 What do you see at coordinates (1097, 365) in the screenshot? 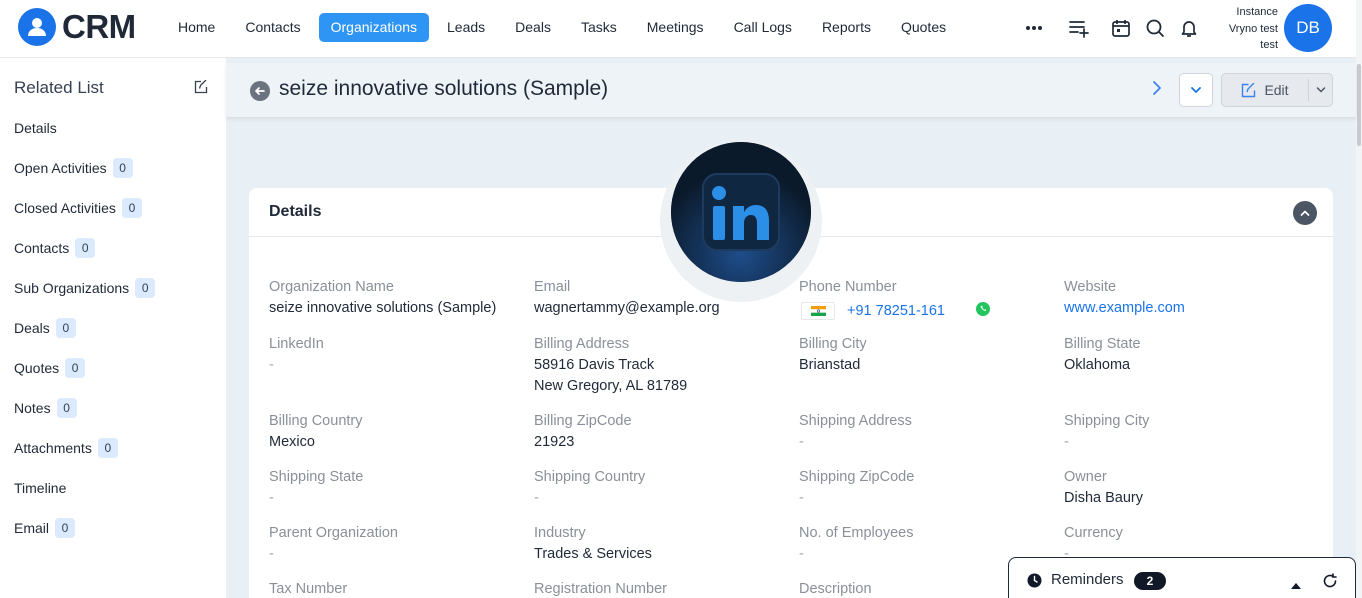
I see `field-value: Oklahoma` at bounding box center [1097, 365].